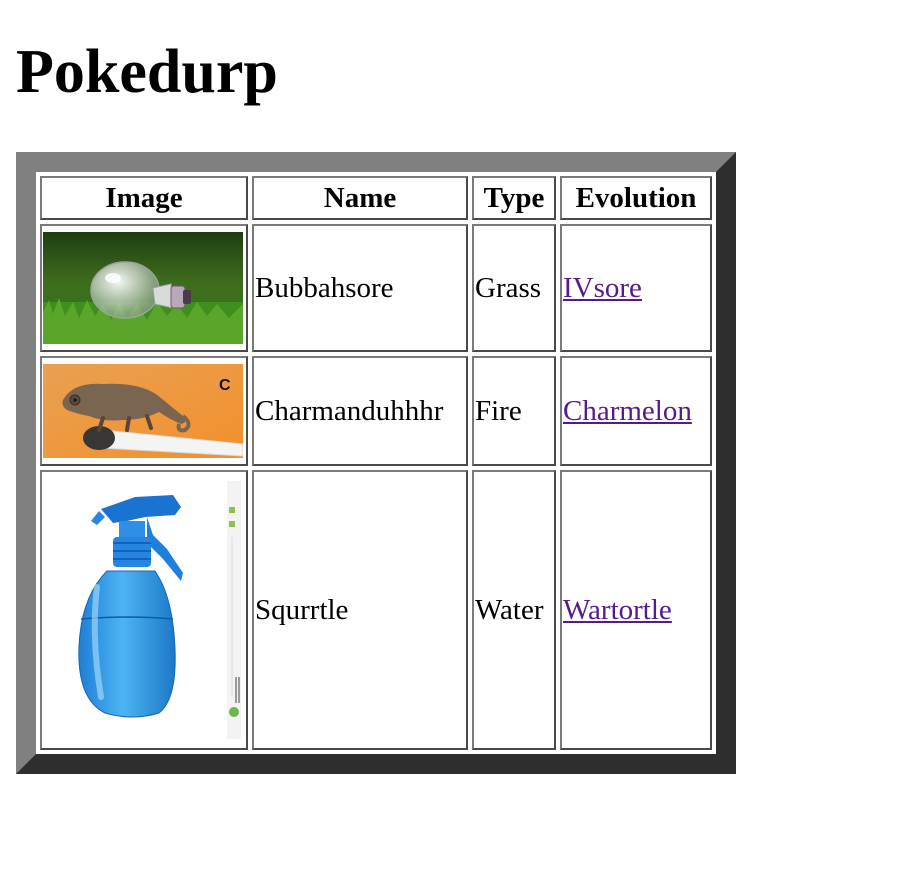  What do you see at coordinates (617, 610) in the screenshot?
I see `evolution-link: Wartortle` at bounding box center [617, 610].